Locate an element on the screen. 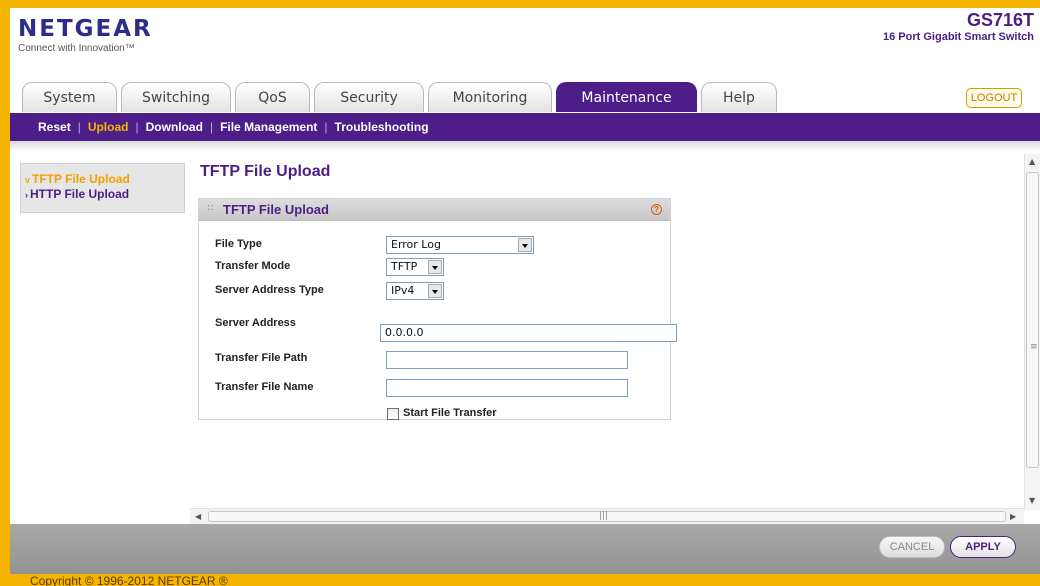 The image size is (1040, 586). transfer-mode-select: TFTP is located at coordinates (415, 267).